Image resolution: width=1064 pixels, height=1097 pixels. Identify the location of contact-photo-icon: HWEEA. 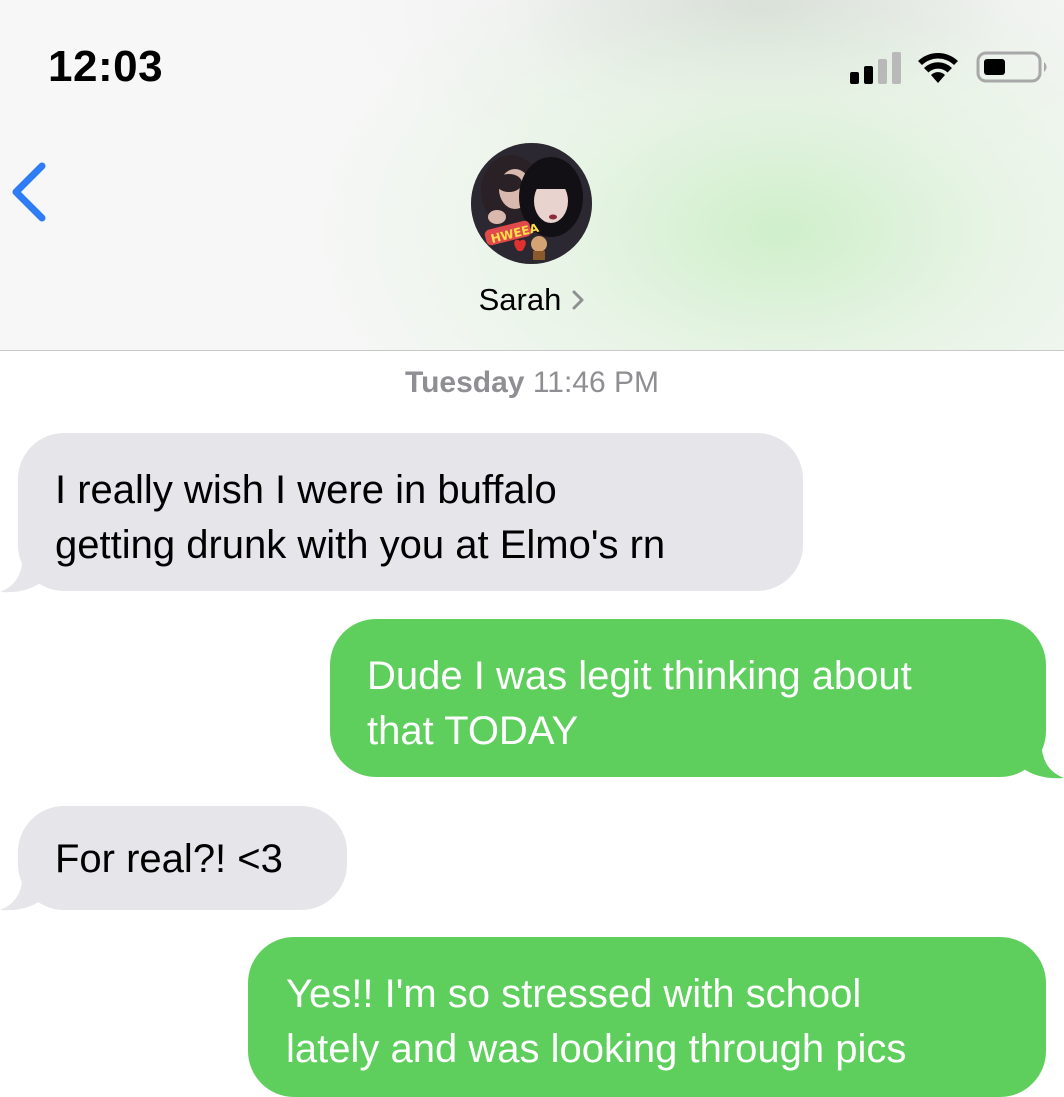
(531, 203).